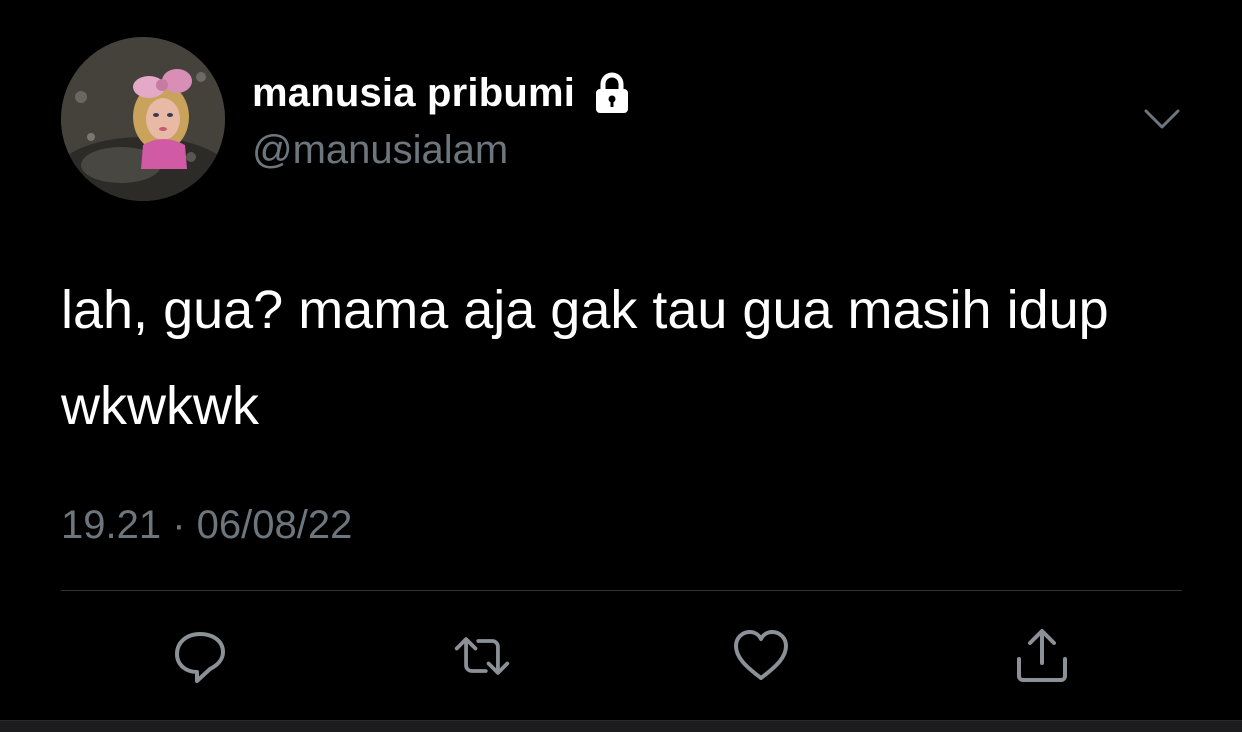  Describe the element at coordinates (1162, 118) in the screenshot. I see `chevron-down-icon` at that location.